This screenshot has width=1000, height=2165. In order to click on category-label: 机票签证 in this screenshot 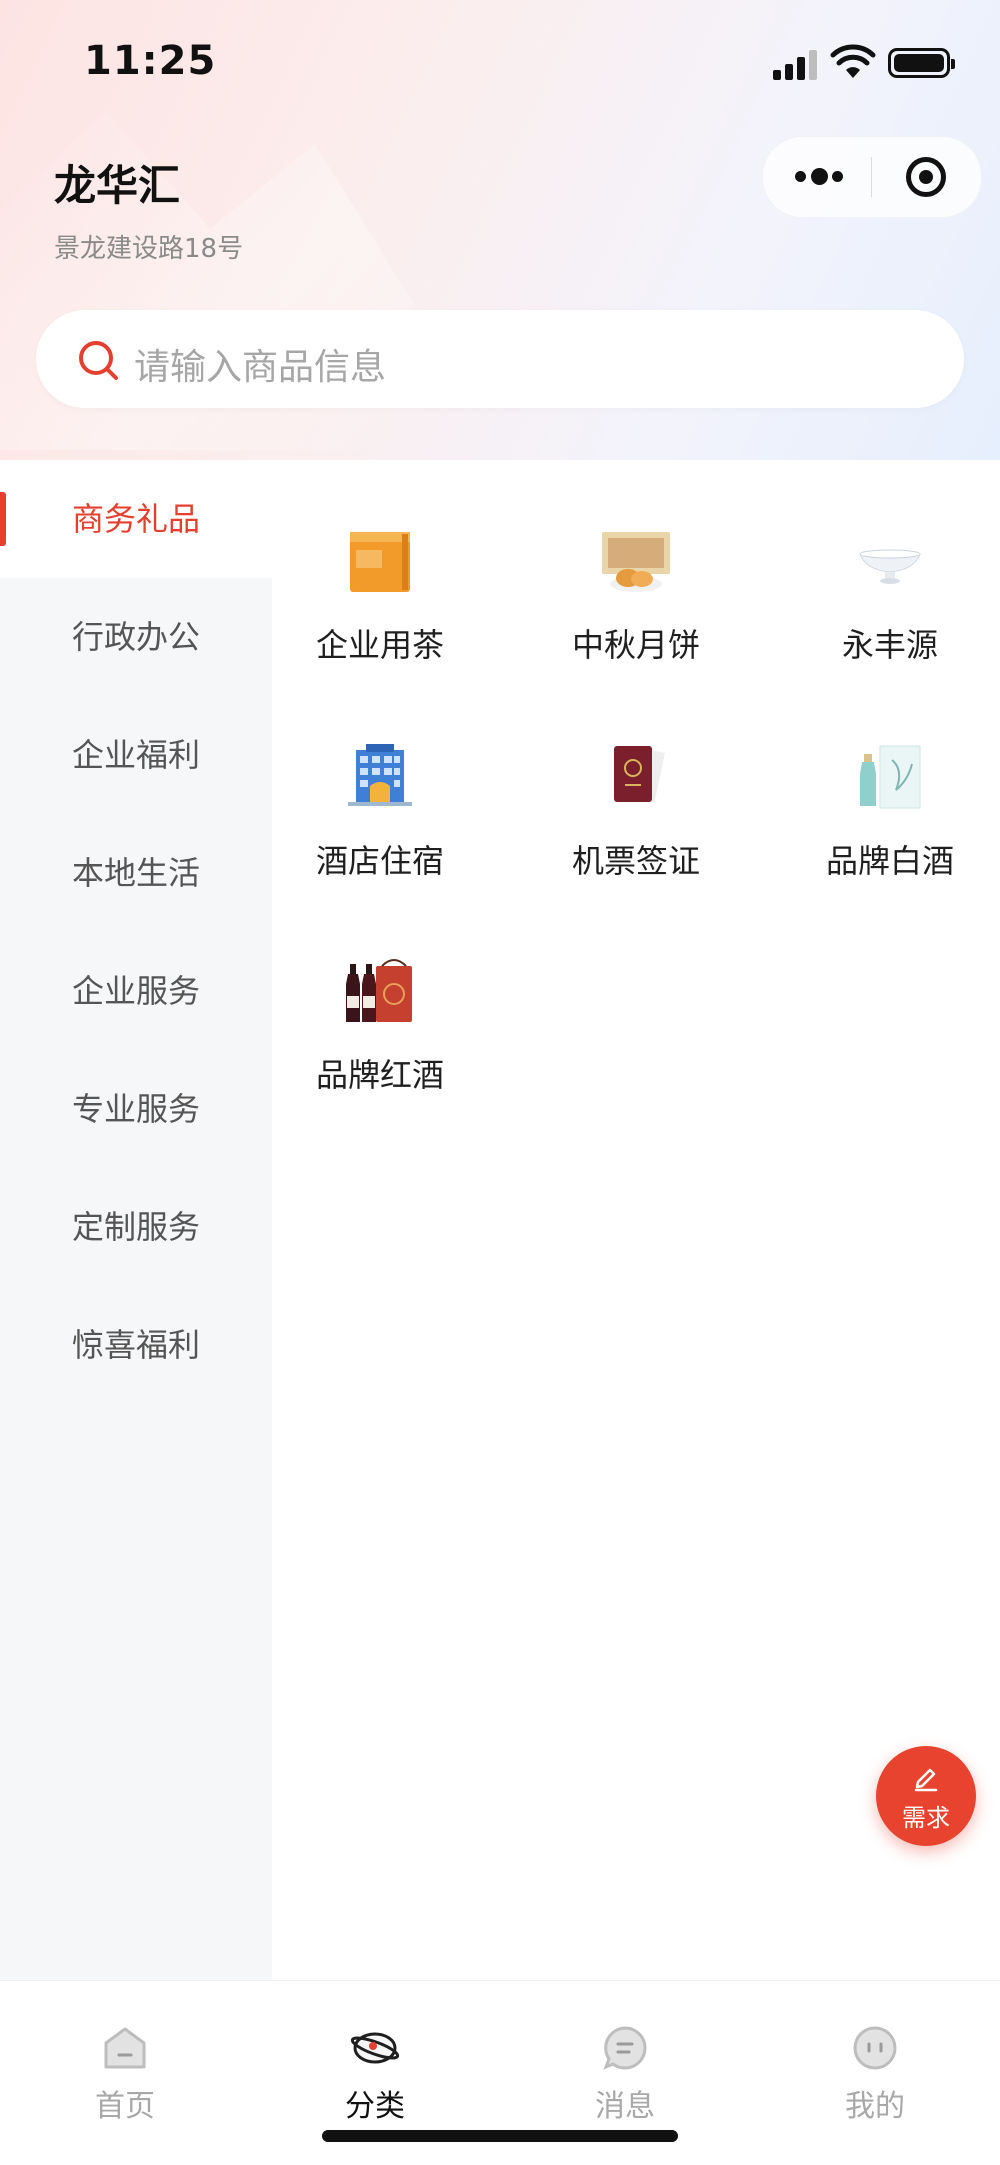, I will do `click(635, 861)`.